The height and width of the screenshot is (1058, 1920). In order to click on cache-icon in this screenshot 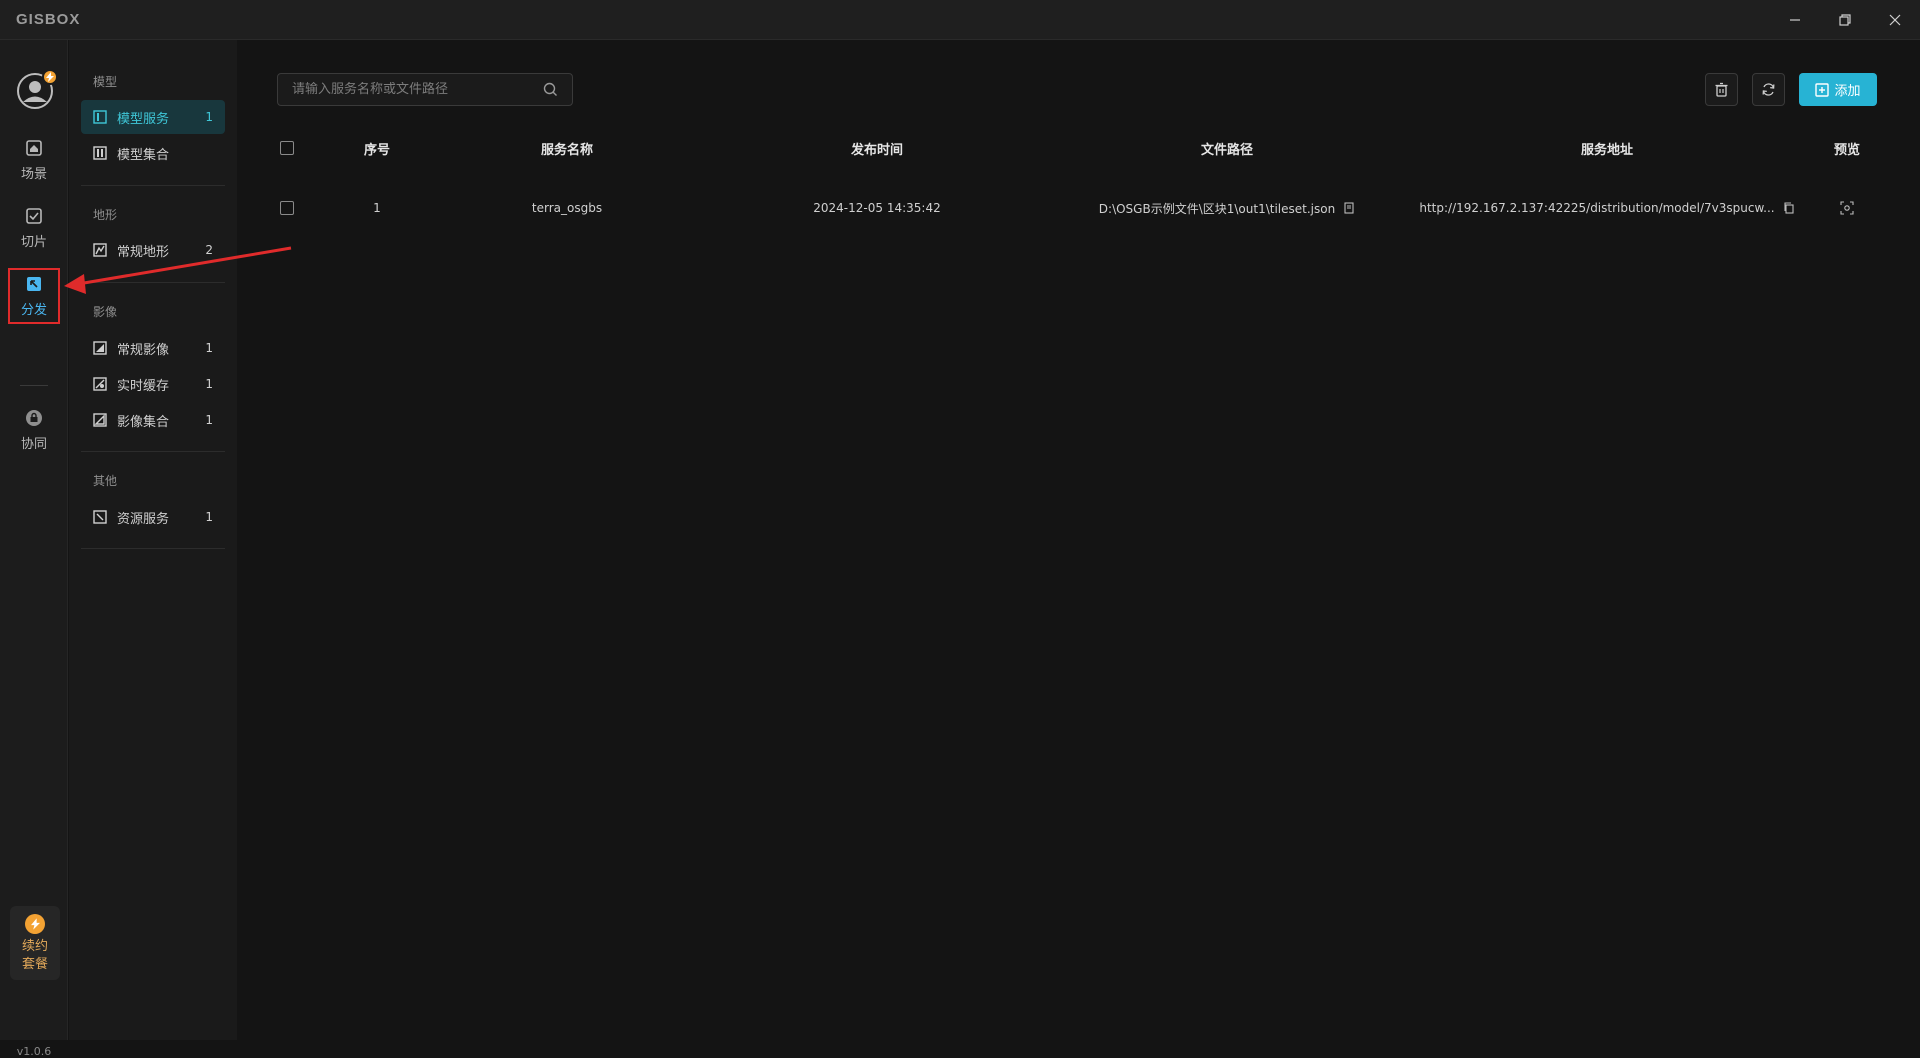, I will do `click(100, 384)`.